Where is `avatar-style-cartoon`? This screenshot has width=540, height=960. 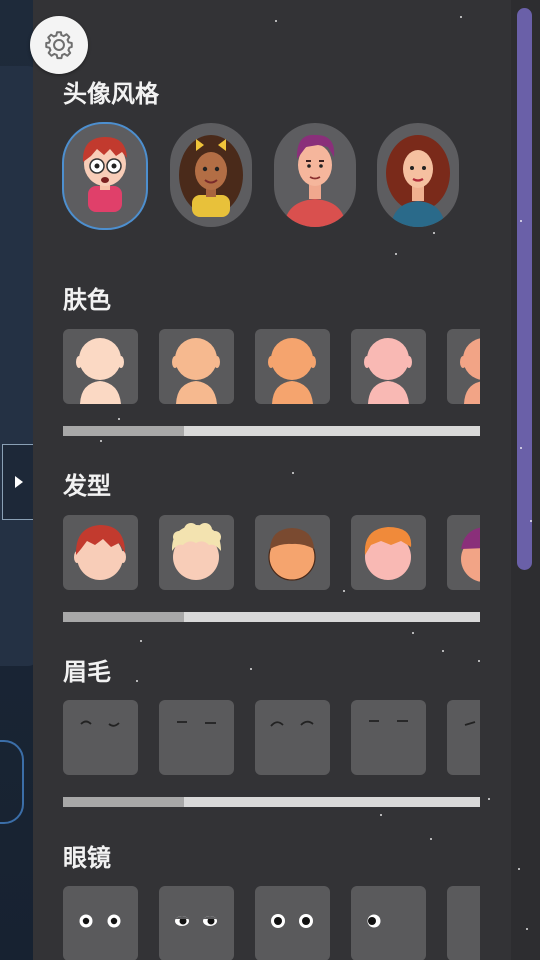 avatar-style-cartoon is located at coordinates (105, 176).